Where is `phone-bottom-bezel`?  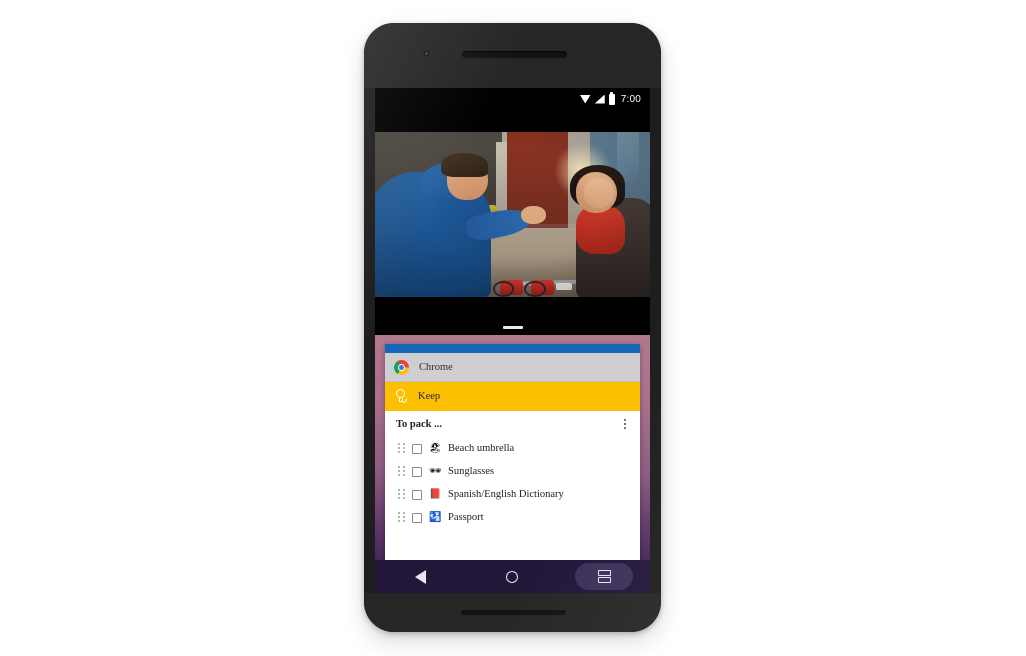
phone-bottom-bezel is located at coordinates (512, 612).